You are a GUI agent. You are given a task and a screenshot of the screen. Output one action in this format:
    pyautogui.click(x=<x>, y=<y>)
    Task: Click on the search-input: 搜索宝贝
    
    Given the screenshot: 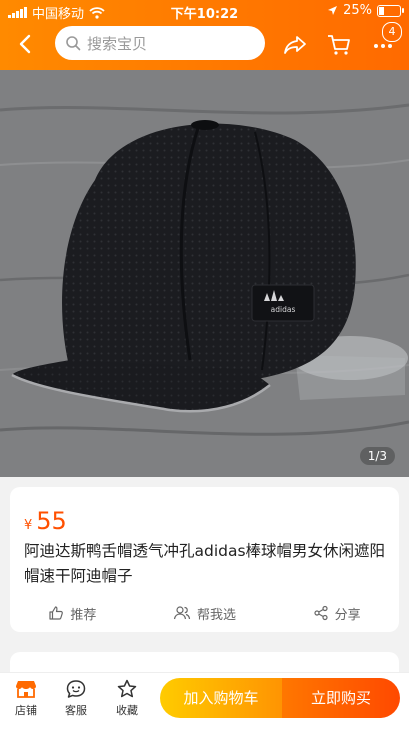 What is the action you would take?
    pyautogui.click(x=160, y=43)
    